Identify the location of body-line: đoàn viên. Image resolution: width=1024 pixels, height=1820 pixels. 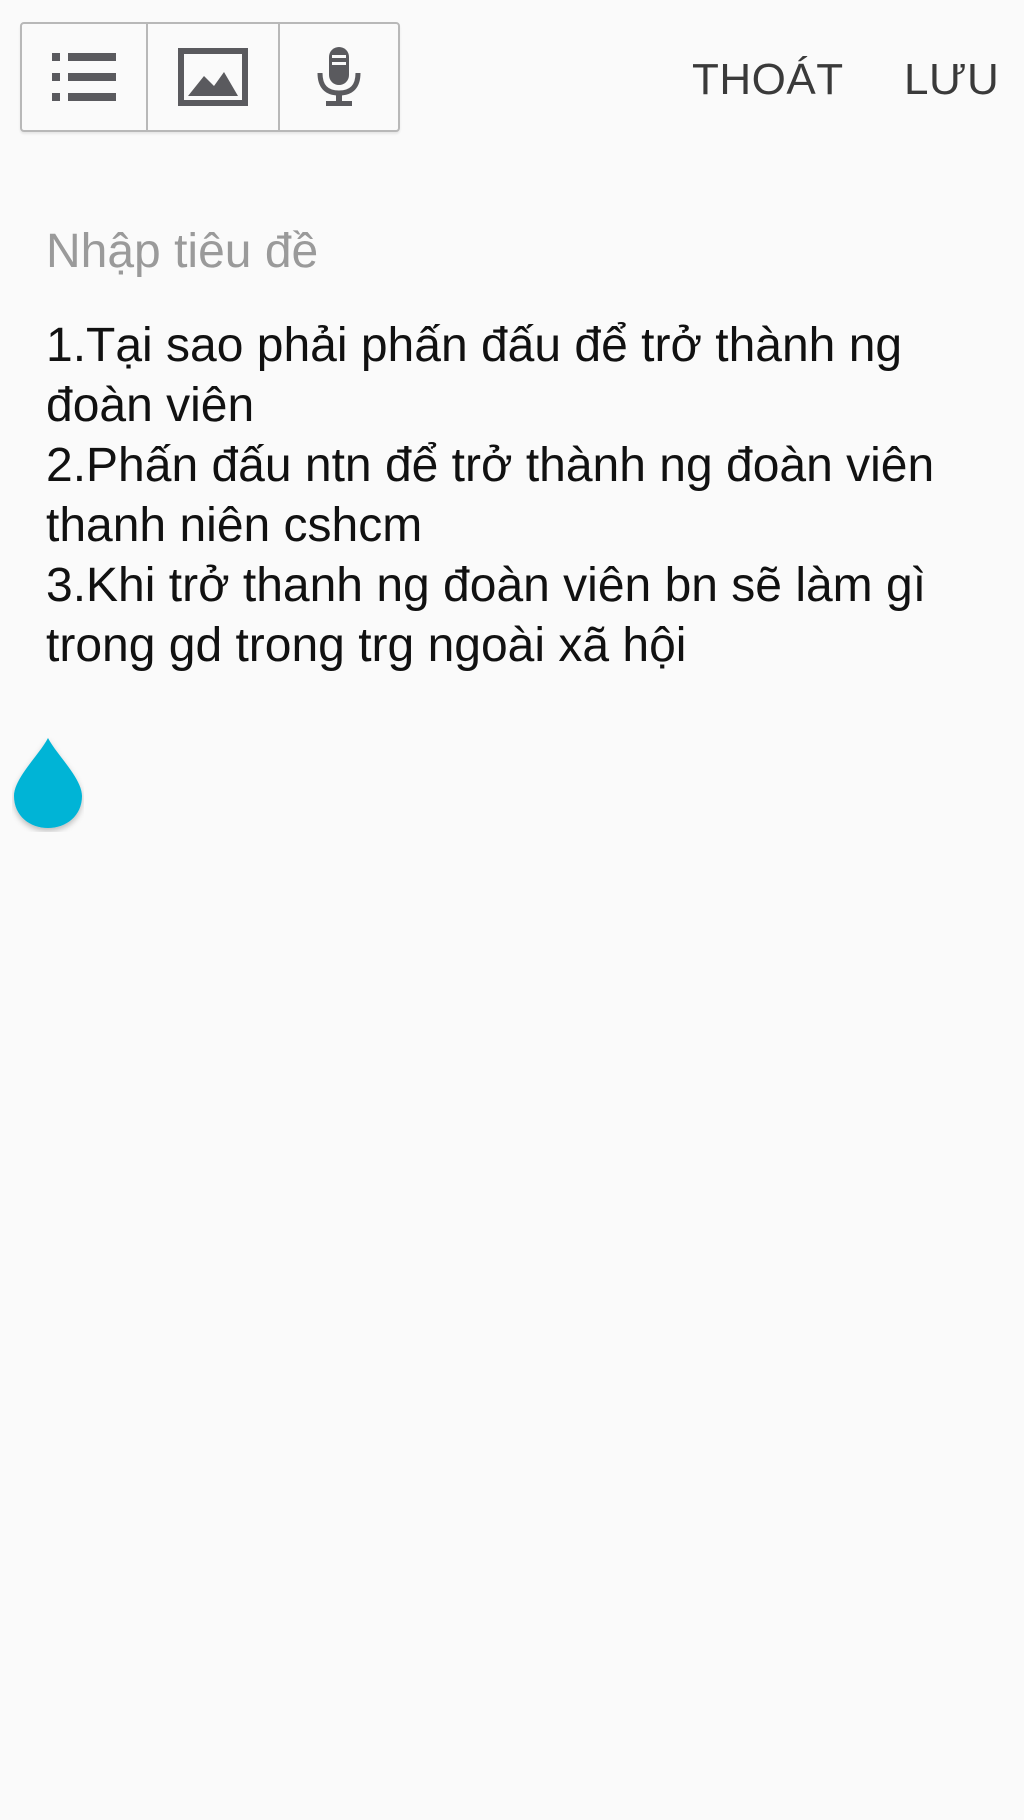
(150, 405).